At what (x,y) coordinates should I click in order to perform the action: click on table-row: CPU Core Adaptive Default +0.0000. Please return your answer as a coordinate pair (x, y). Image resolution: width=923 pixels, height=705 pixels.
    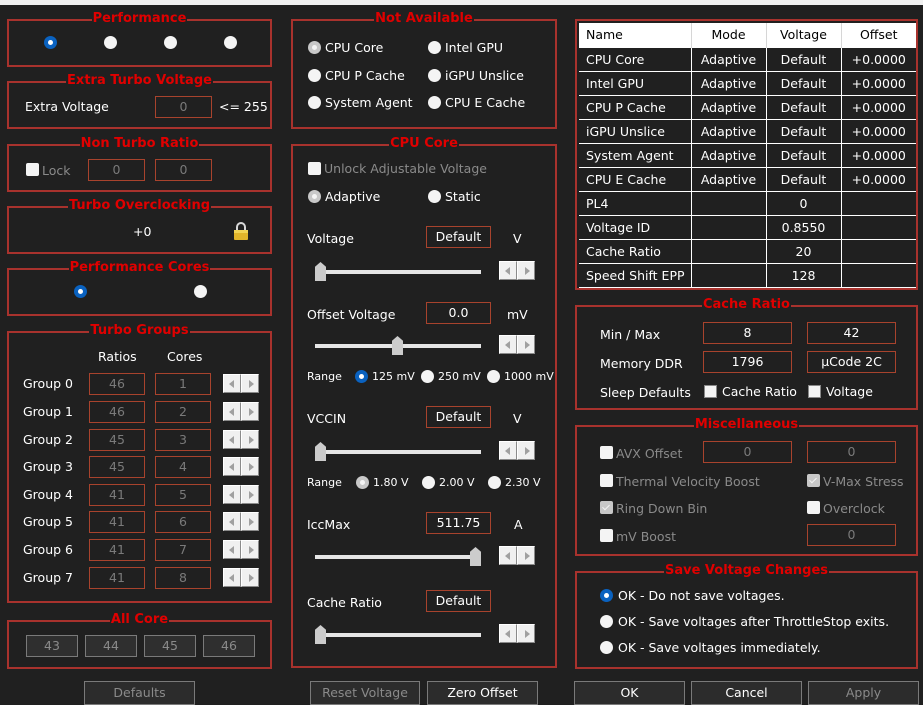
    Looking at the image, I should click on (747, 59).